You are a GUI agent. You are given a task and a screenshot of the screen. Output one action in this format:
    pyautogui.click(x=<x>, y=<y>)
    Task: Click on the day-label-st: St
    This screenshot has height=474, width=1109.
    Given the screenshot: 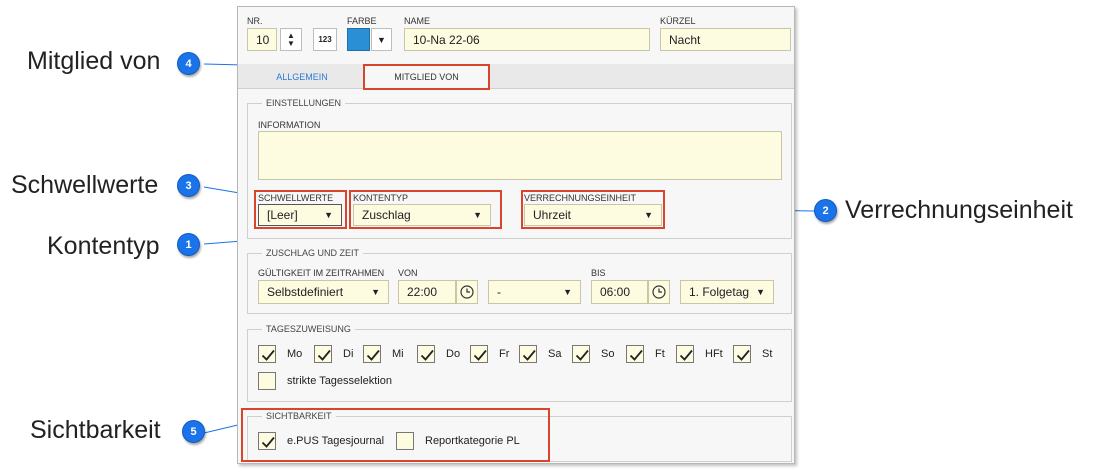 What is the action you would take?
    pyautogui.click(x=767, y=354)
    